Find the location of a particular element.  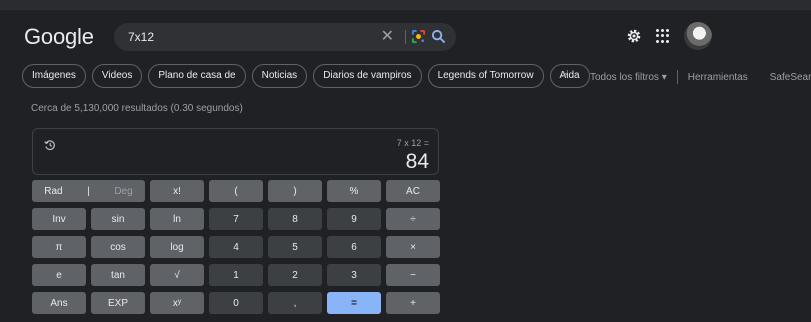

power-key: xʸ is located at coordinates (177, 303).